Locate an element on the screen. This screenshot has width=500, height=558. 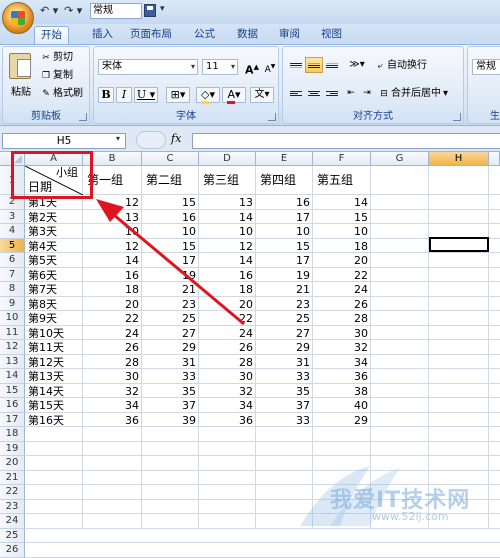
top-align-icon is located at coordinates (296, 65).